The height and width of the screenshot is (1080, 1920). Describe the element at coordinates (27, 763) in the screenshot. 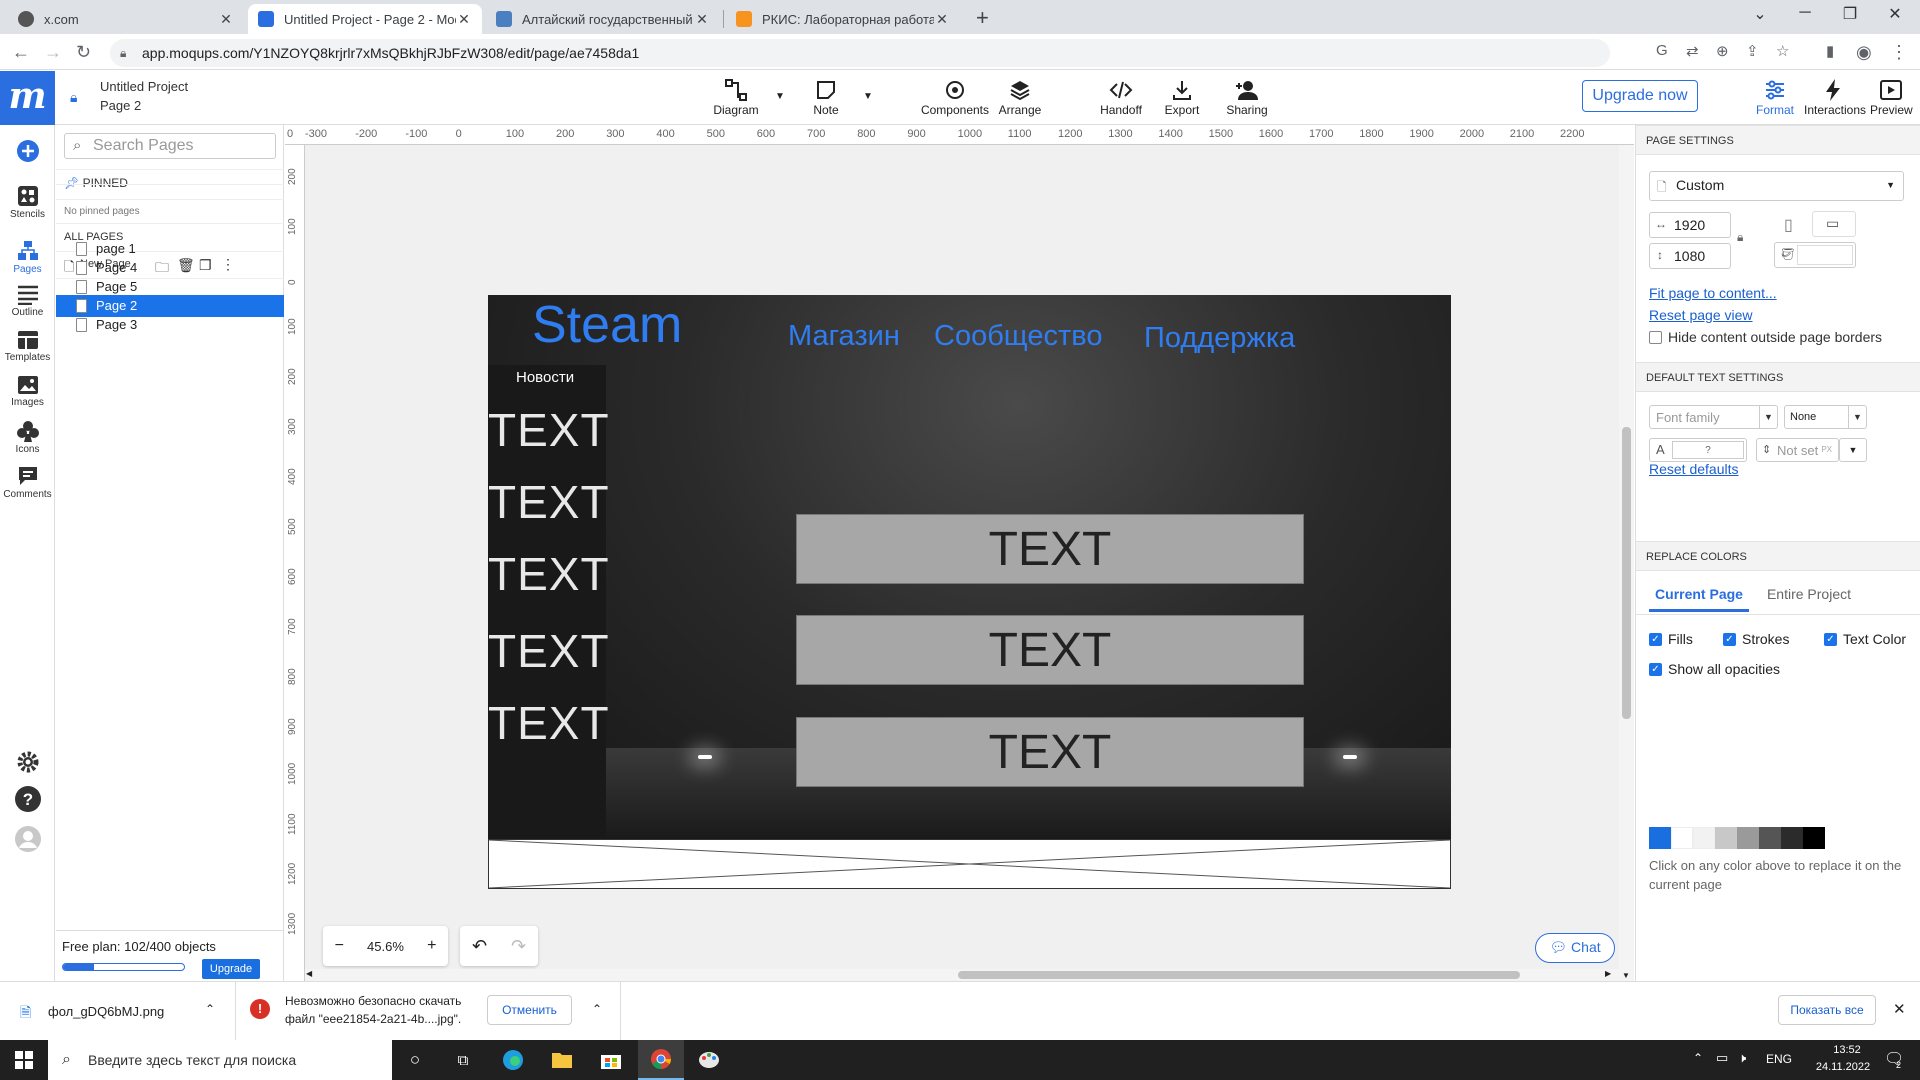

I see `settings-button` at that location.